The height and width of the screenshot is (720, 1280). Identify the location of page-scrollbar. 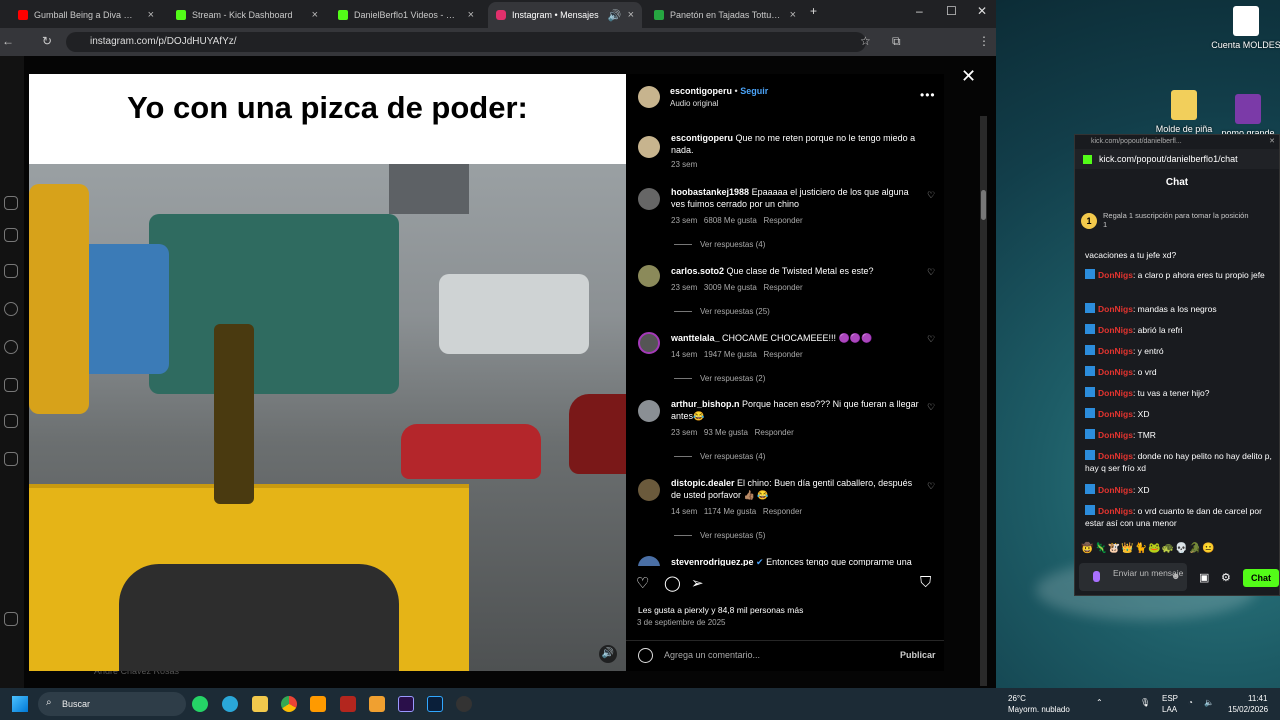
(983, 401).